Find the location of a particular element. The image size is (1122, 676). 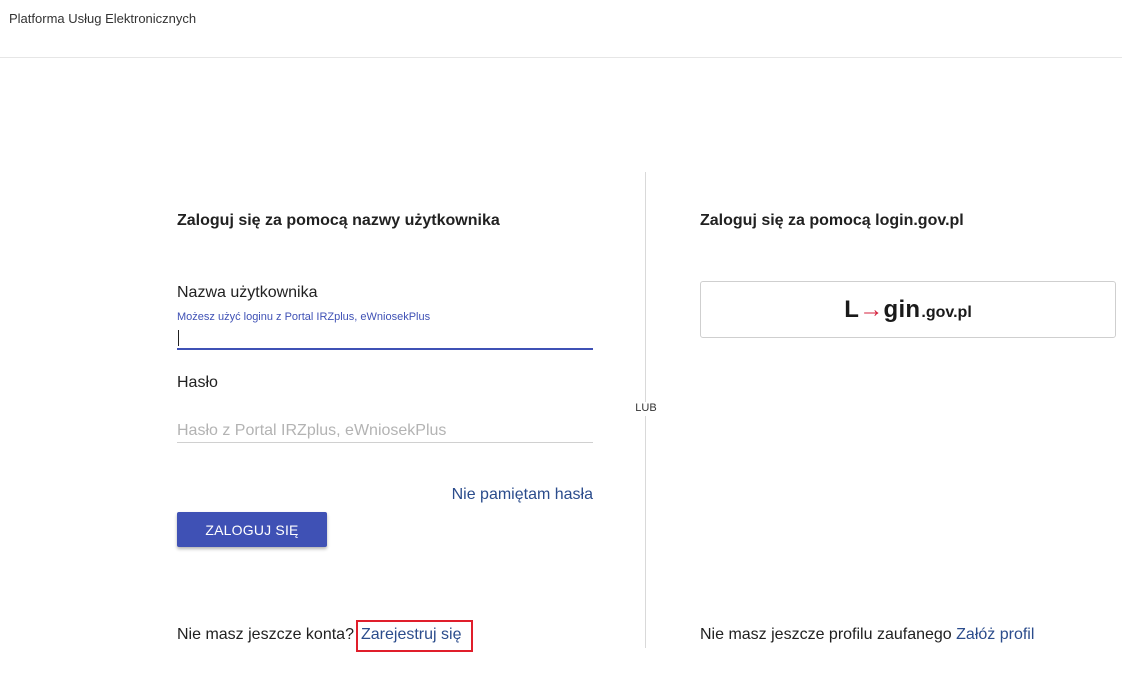

no-profile-text: Nie masz jeszcze profilu zaufanego is located at coordinates (826, 634).